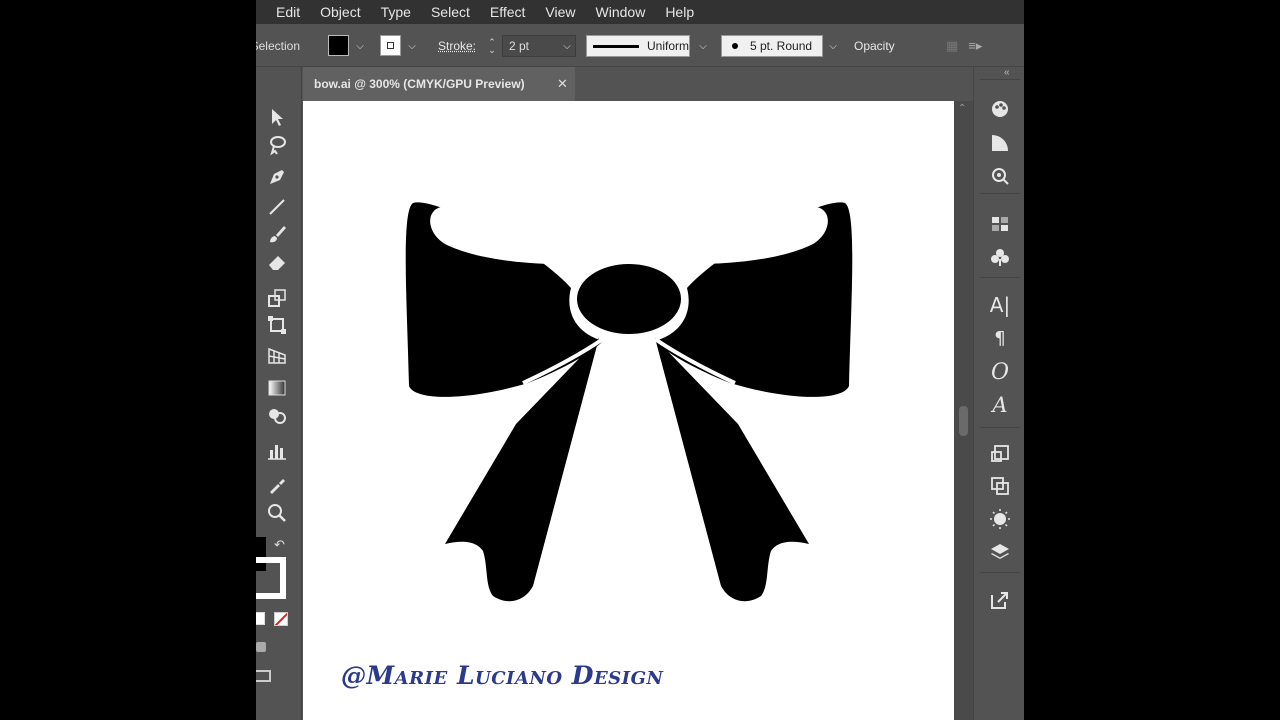 The image size is (1280, 720). What do you see at coordinates (1007, 72) in the screenshot?
I see `collapse-panels-icon: «` at bounding box center [1007, 72].